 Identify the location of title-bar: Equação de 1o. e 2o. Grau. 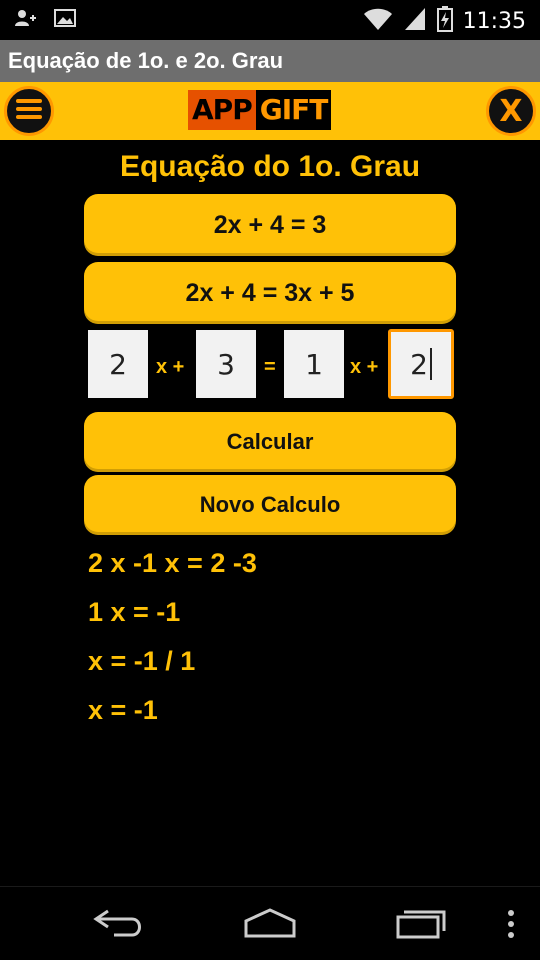
(270, 61).